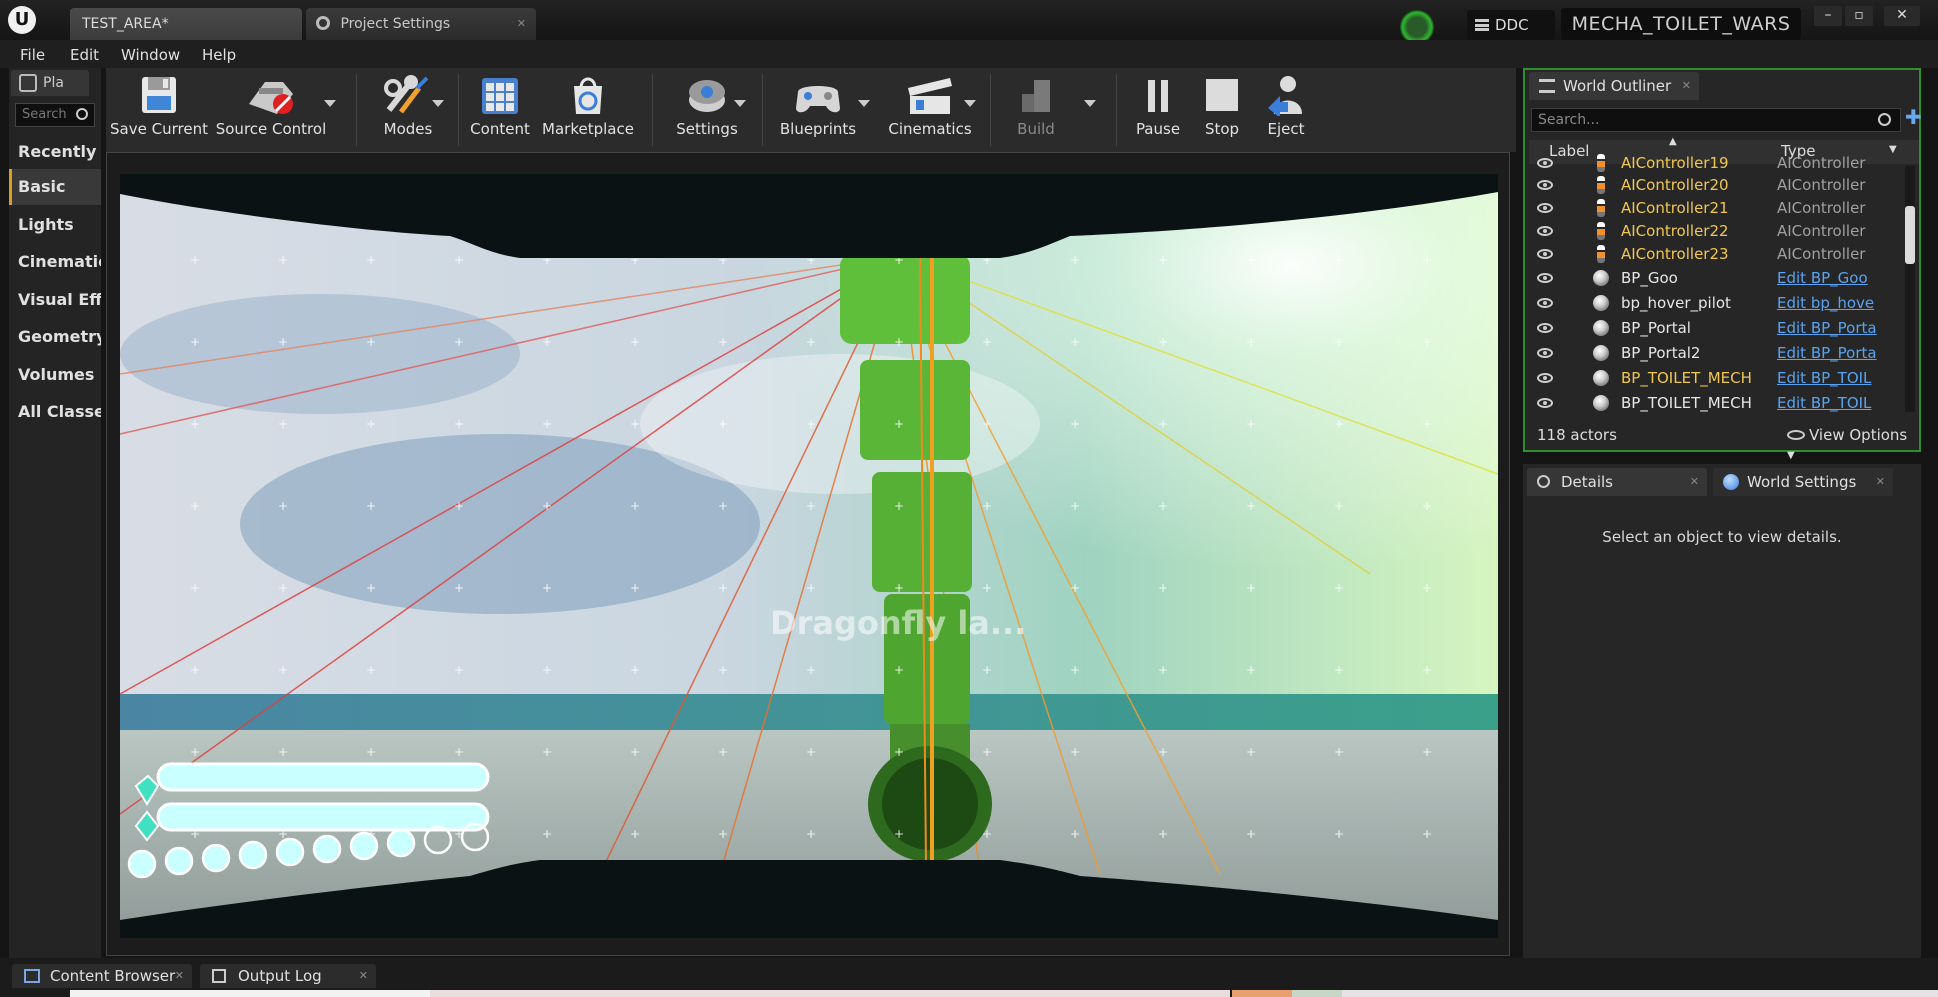 This screenshot has height=997, width=1938. Describe the element at coordinates (288, 976) in the screenshot. I see `output-log-tab: Output Log ✕` at that location.